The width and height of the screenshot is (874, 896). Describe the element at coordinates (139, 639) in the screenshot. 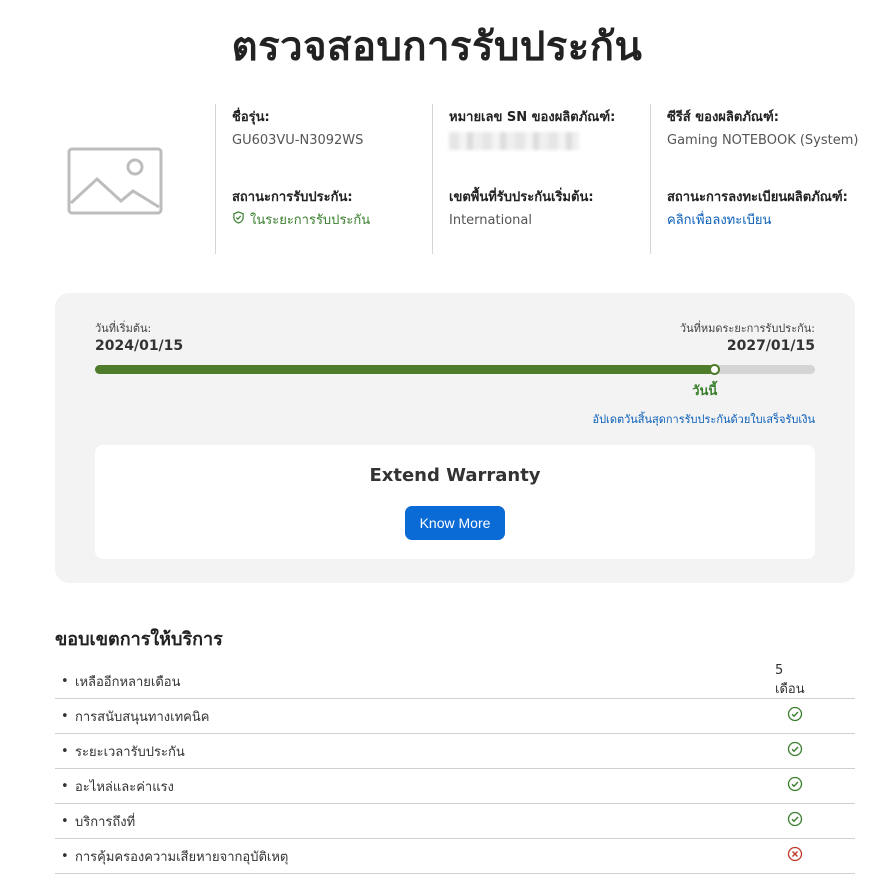

I see `service-scope-heading: ขอบเขตการให้บริการ` at that location.